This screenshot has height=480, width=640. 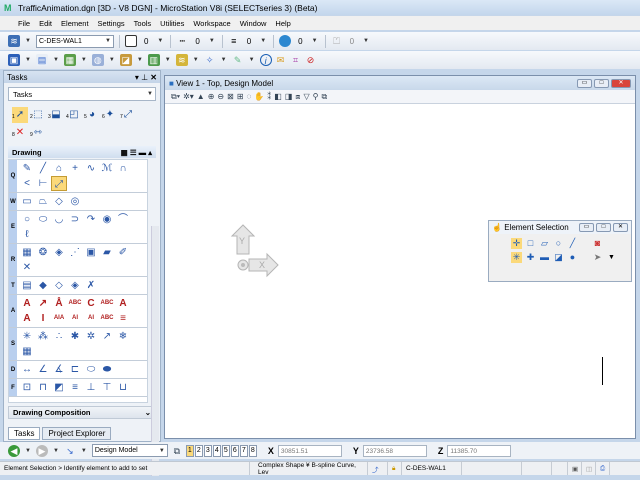 What do you see at coordinates (234, 41) in the screenshot?
I see `line-weight-icon: ≡` at bounding box center [234, 41].